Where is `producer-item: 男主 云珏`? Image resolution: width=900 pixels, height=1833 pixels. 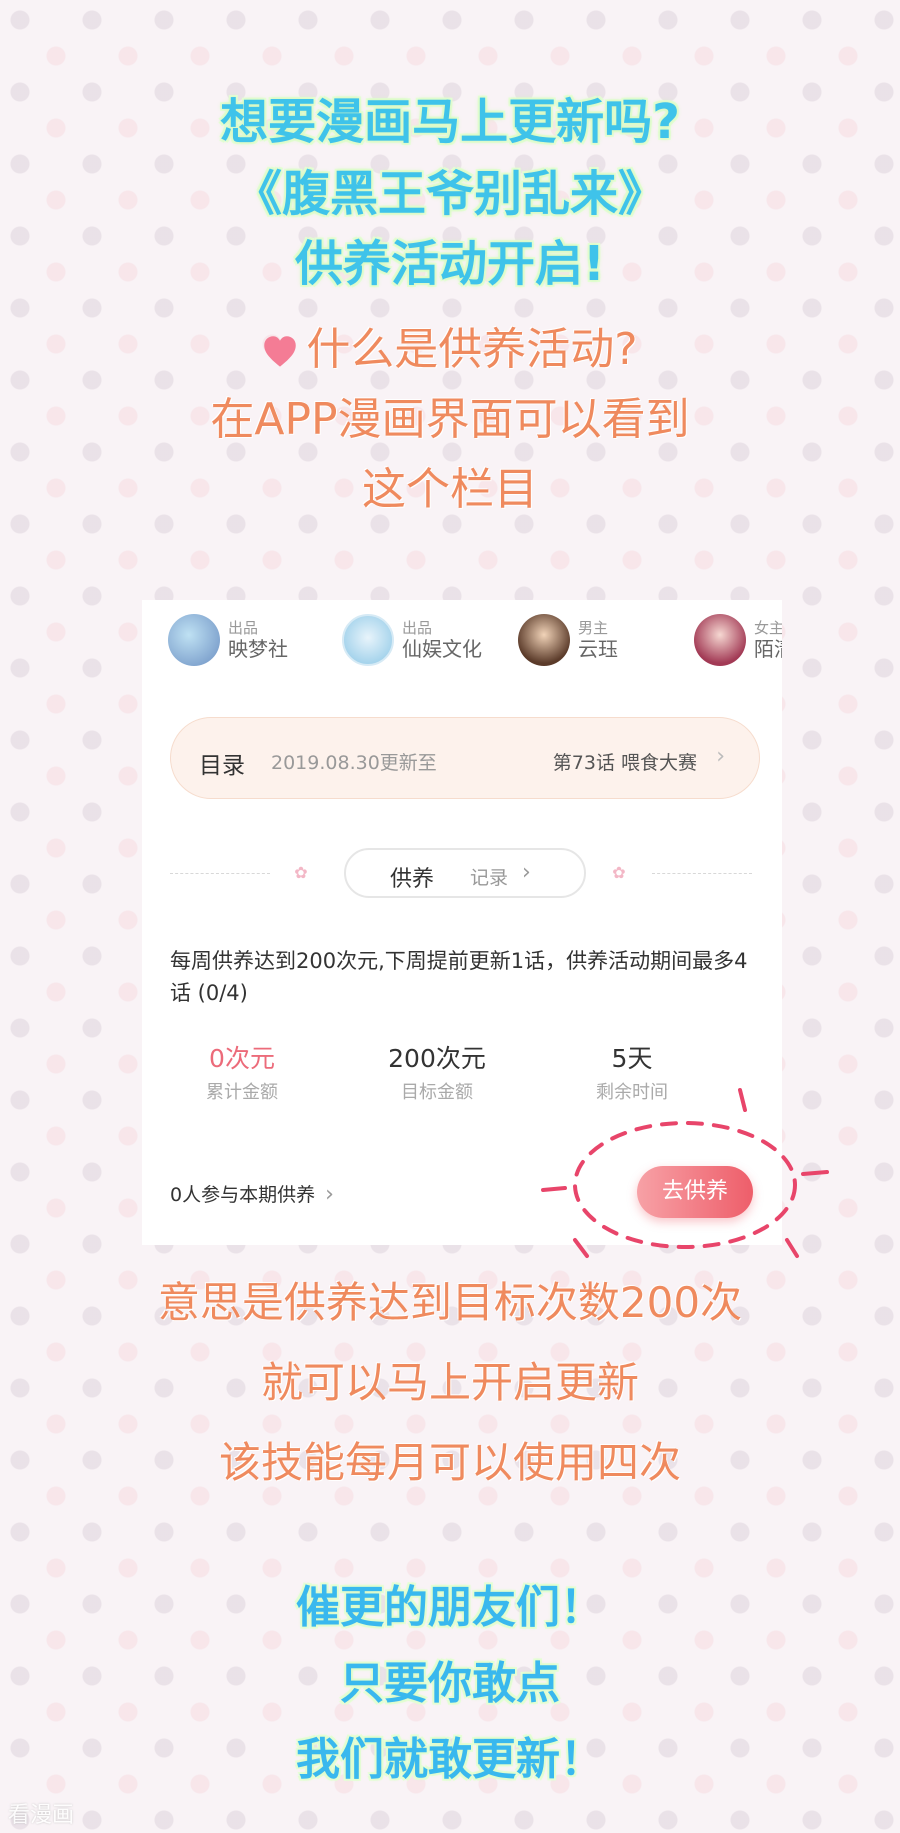 producer-item: 男主 云珏 is located at coordinates (568, 640).